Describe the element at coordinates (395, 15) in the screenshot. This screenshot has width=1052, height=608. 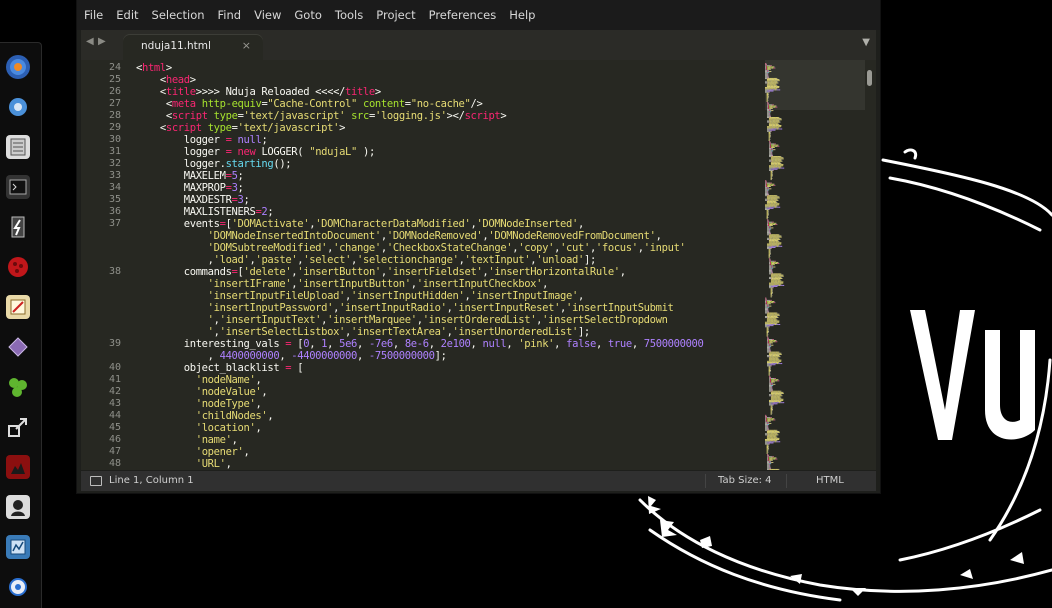
I see `menu-project: Project` at that location.